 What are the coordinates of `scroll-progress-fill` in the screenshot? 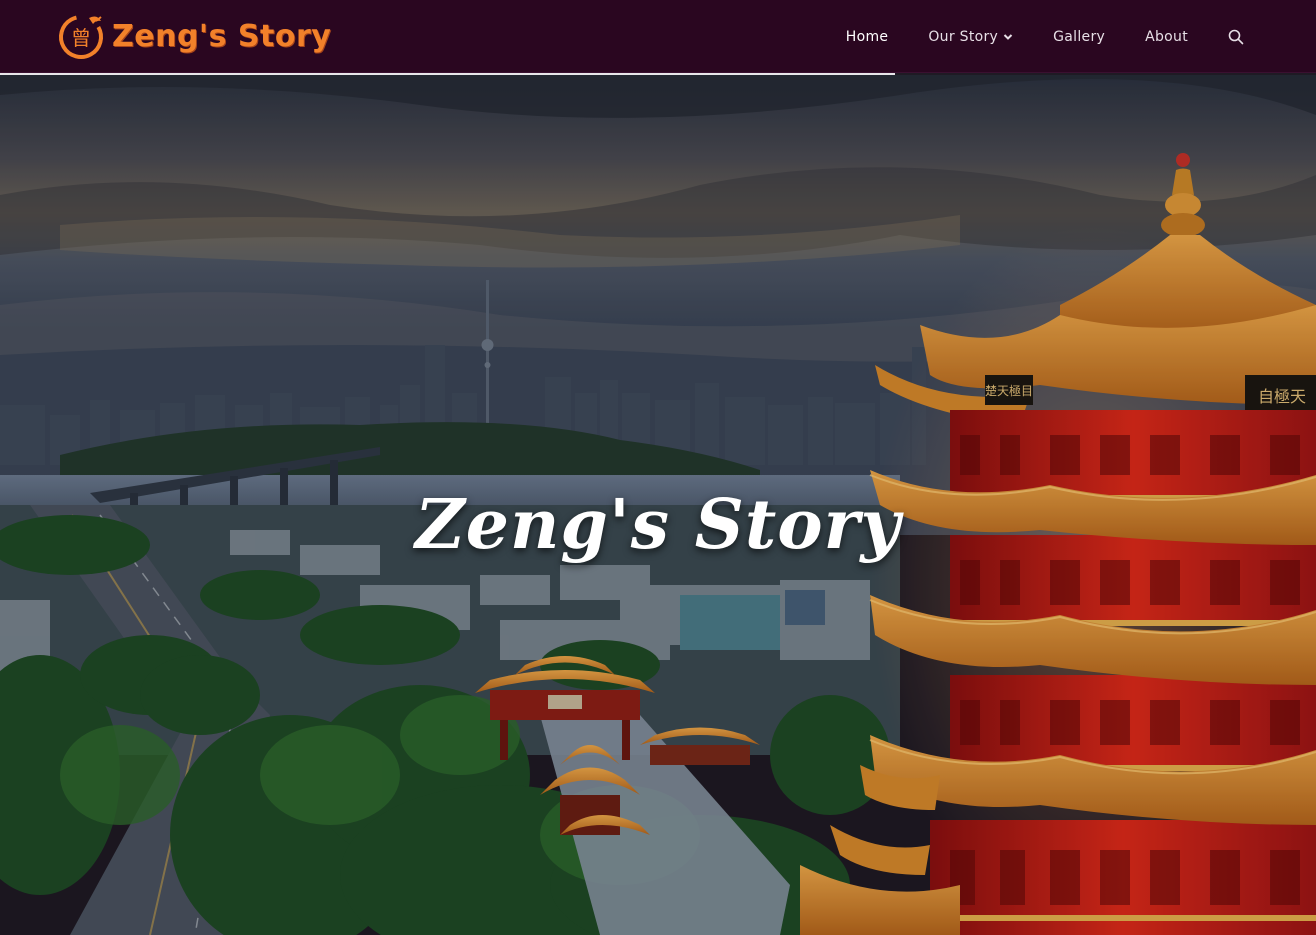 It's located at (447, 74).